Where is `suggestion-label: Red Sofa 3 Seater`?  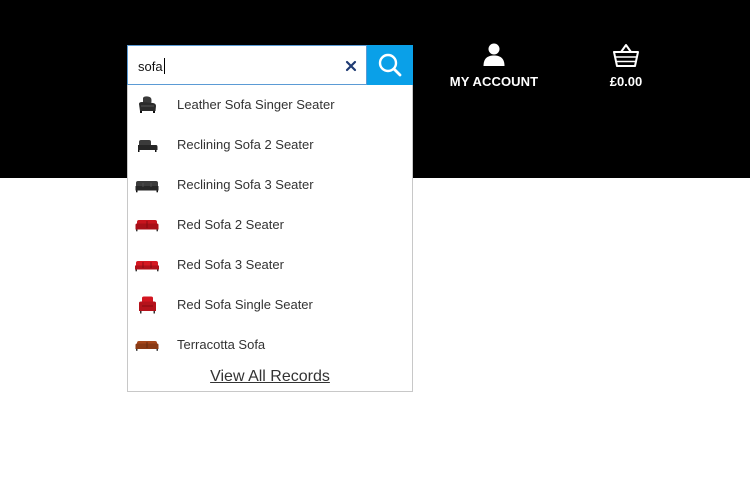 suggestion-label: Red Sofa 3 Seater is located at coordinates (230, 264).